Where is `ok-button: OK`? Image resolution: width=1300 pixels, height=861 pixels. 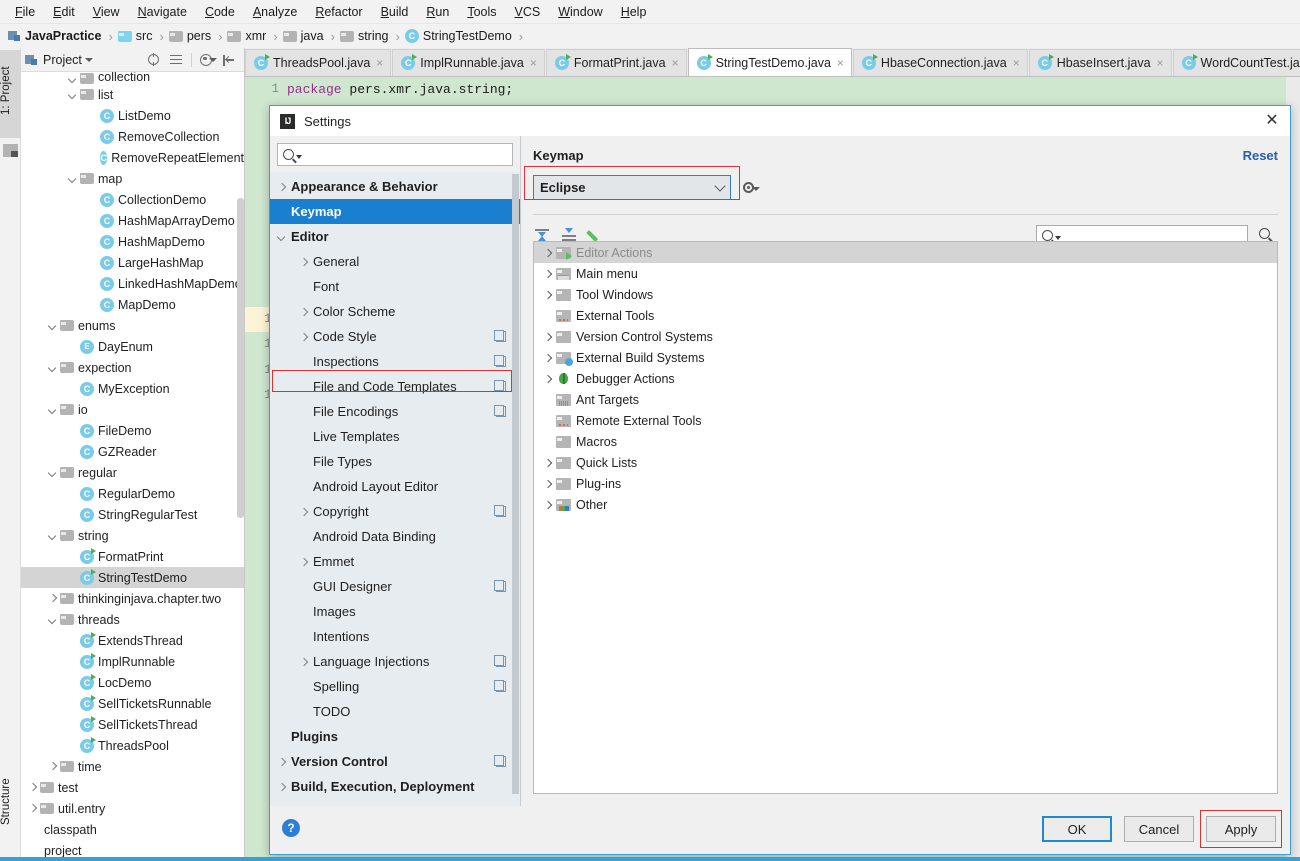 ok-button: OK is located at coordinates (1077, 829).